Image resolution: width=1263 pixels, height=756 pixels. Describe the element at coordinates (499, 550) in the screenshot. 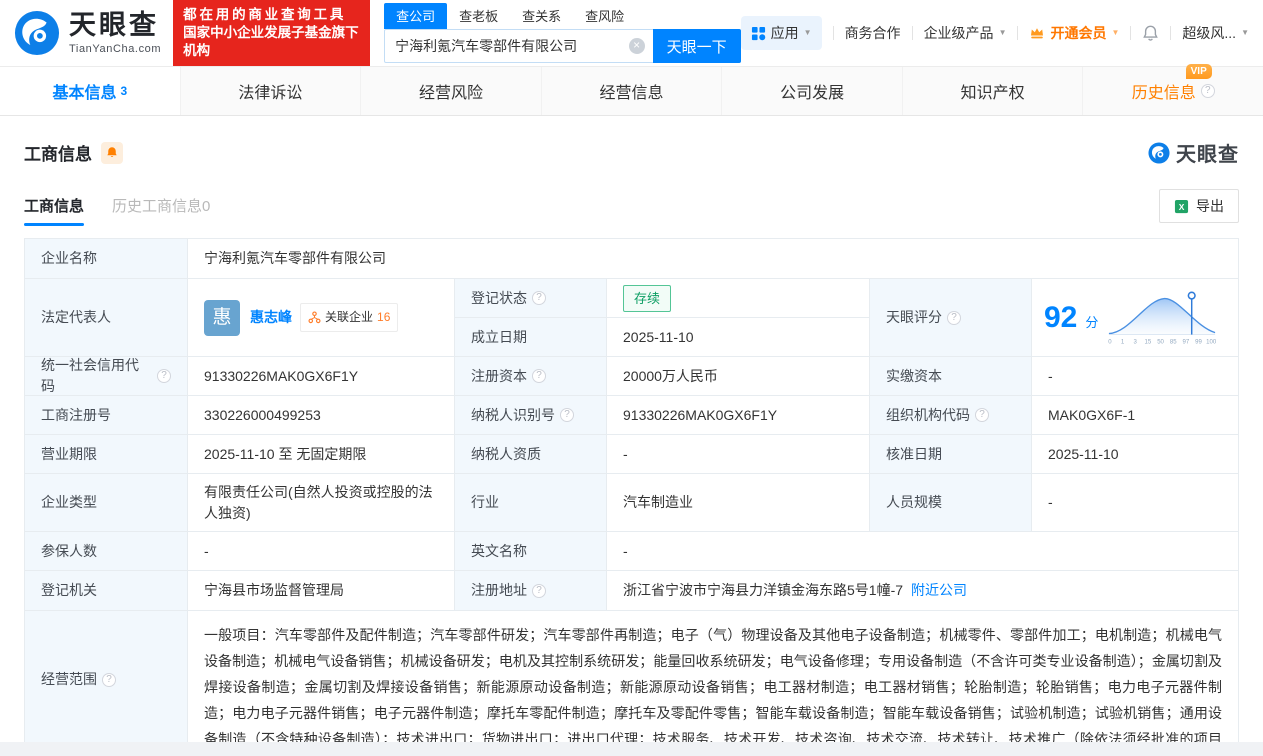

I see `label-text: 英文名称` at that location.